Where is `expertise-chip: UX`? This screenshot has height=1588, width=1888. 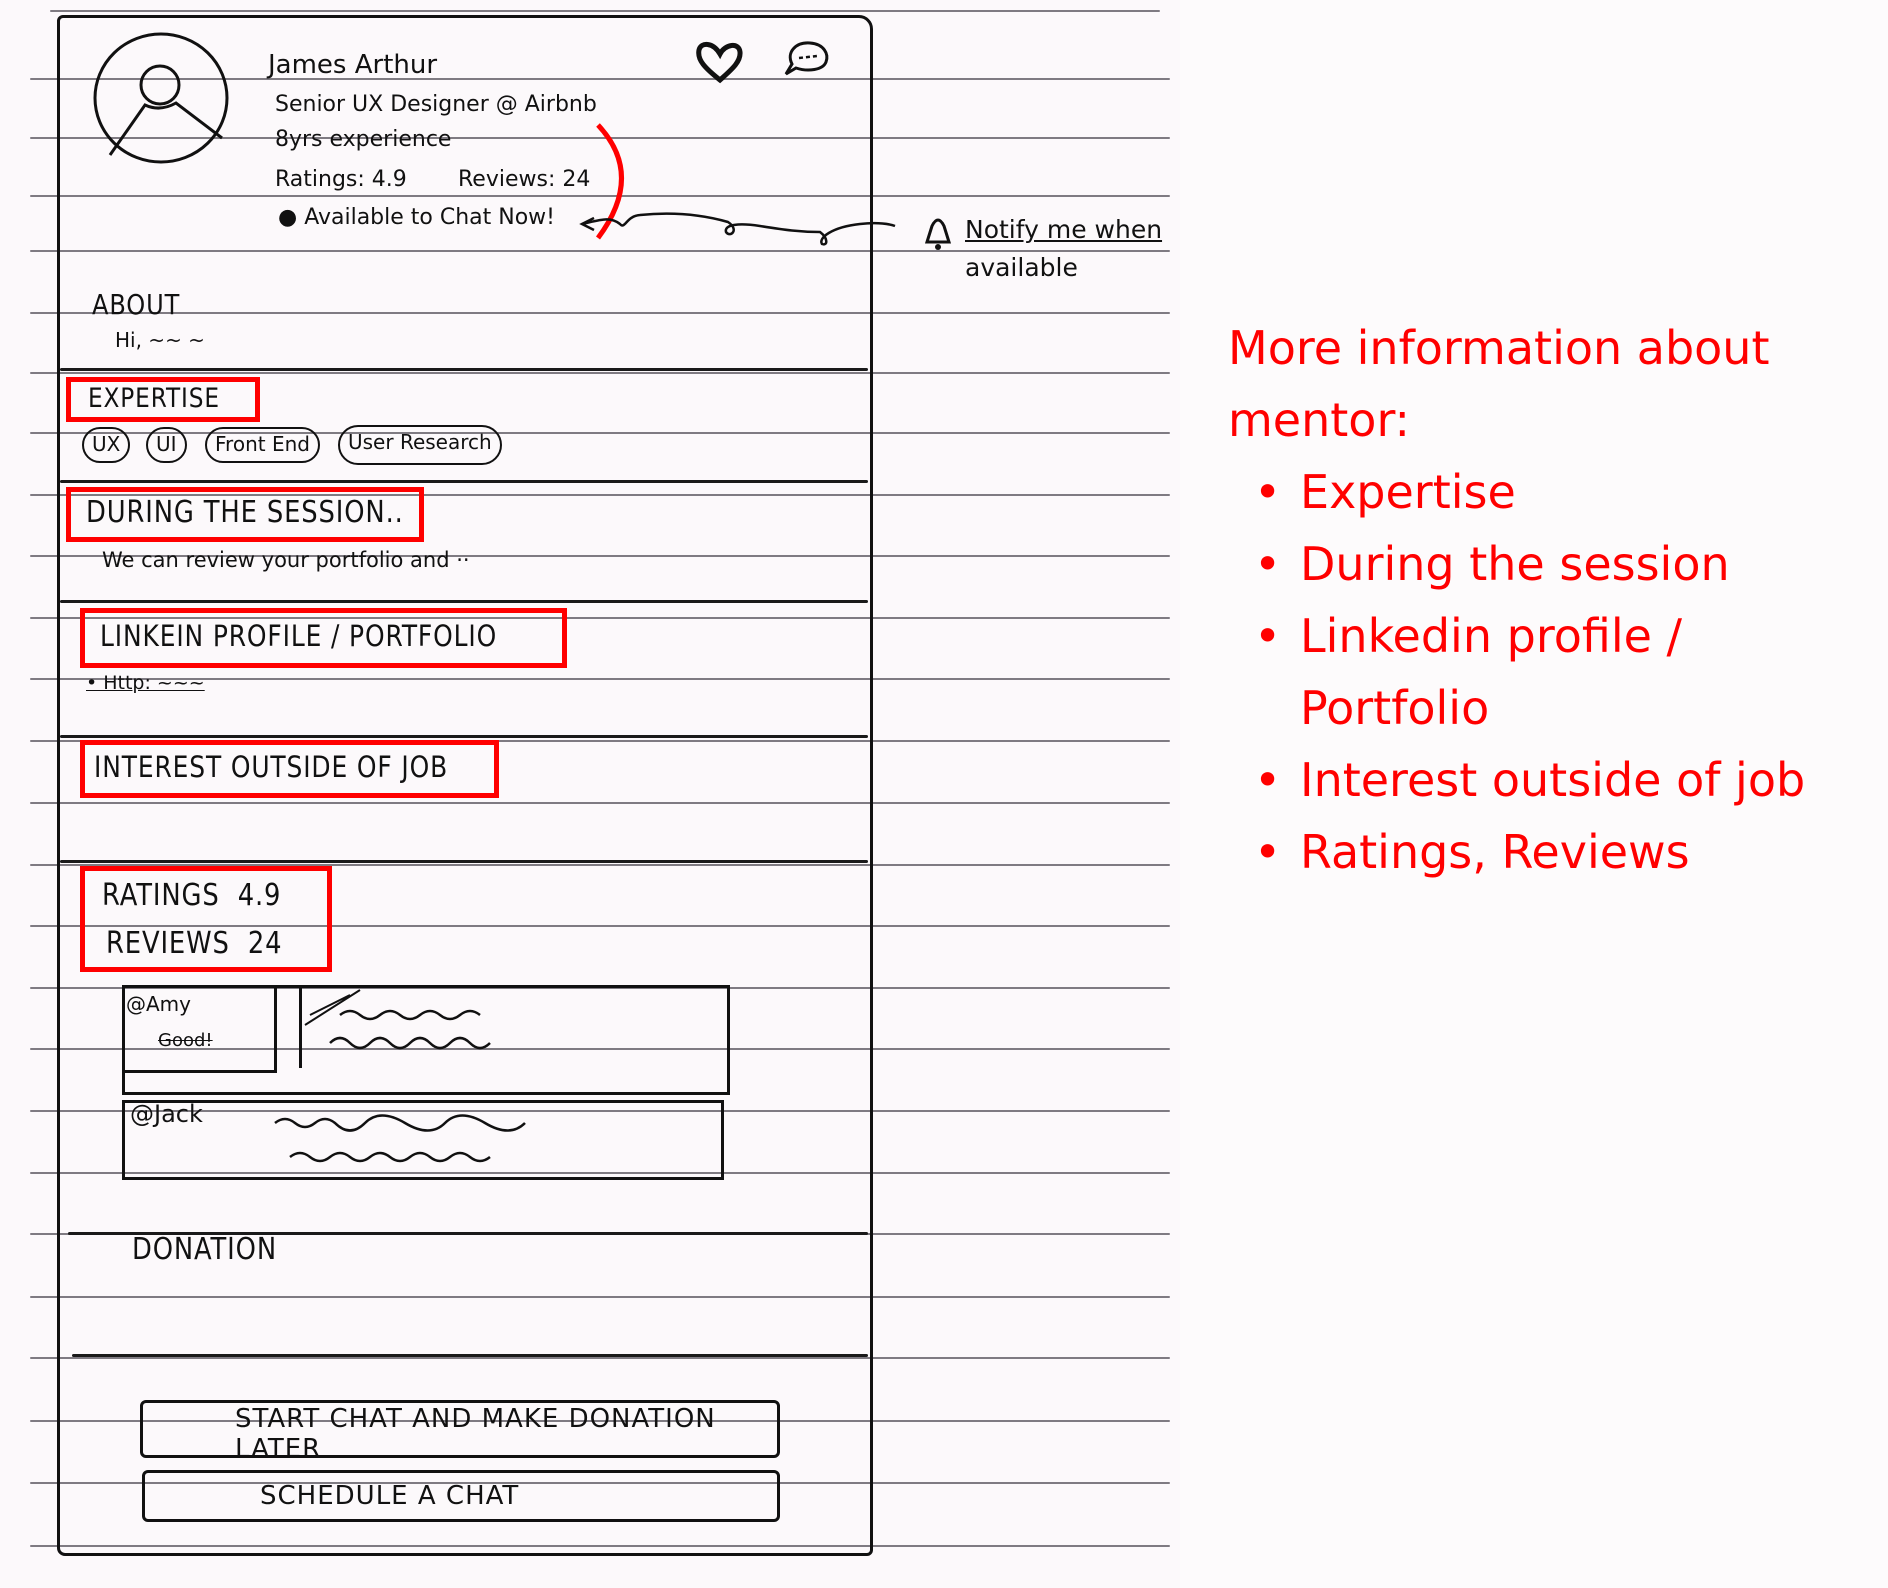
expertise-chip: UX is located at coordinates (106, 445).